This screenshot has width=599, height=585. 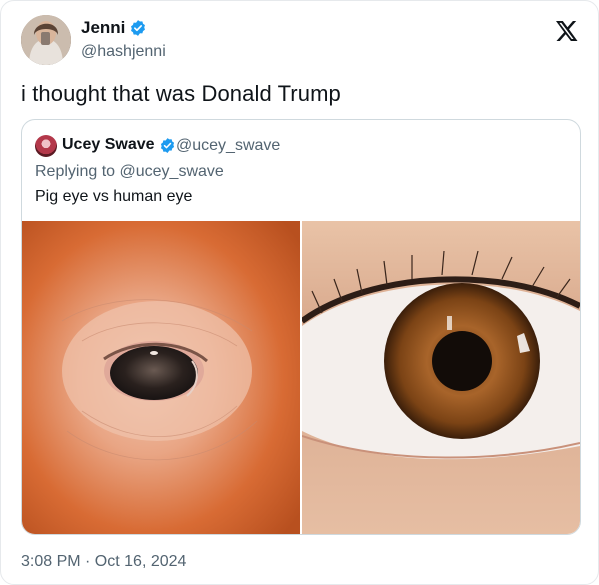 I want to click on tweet-text: i thought that was Donald Trump, so click(x=181, y=93).